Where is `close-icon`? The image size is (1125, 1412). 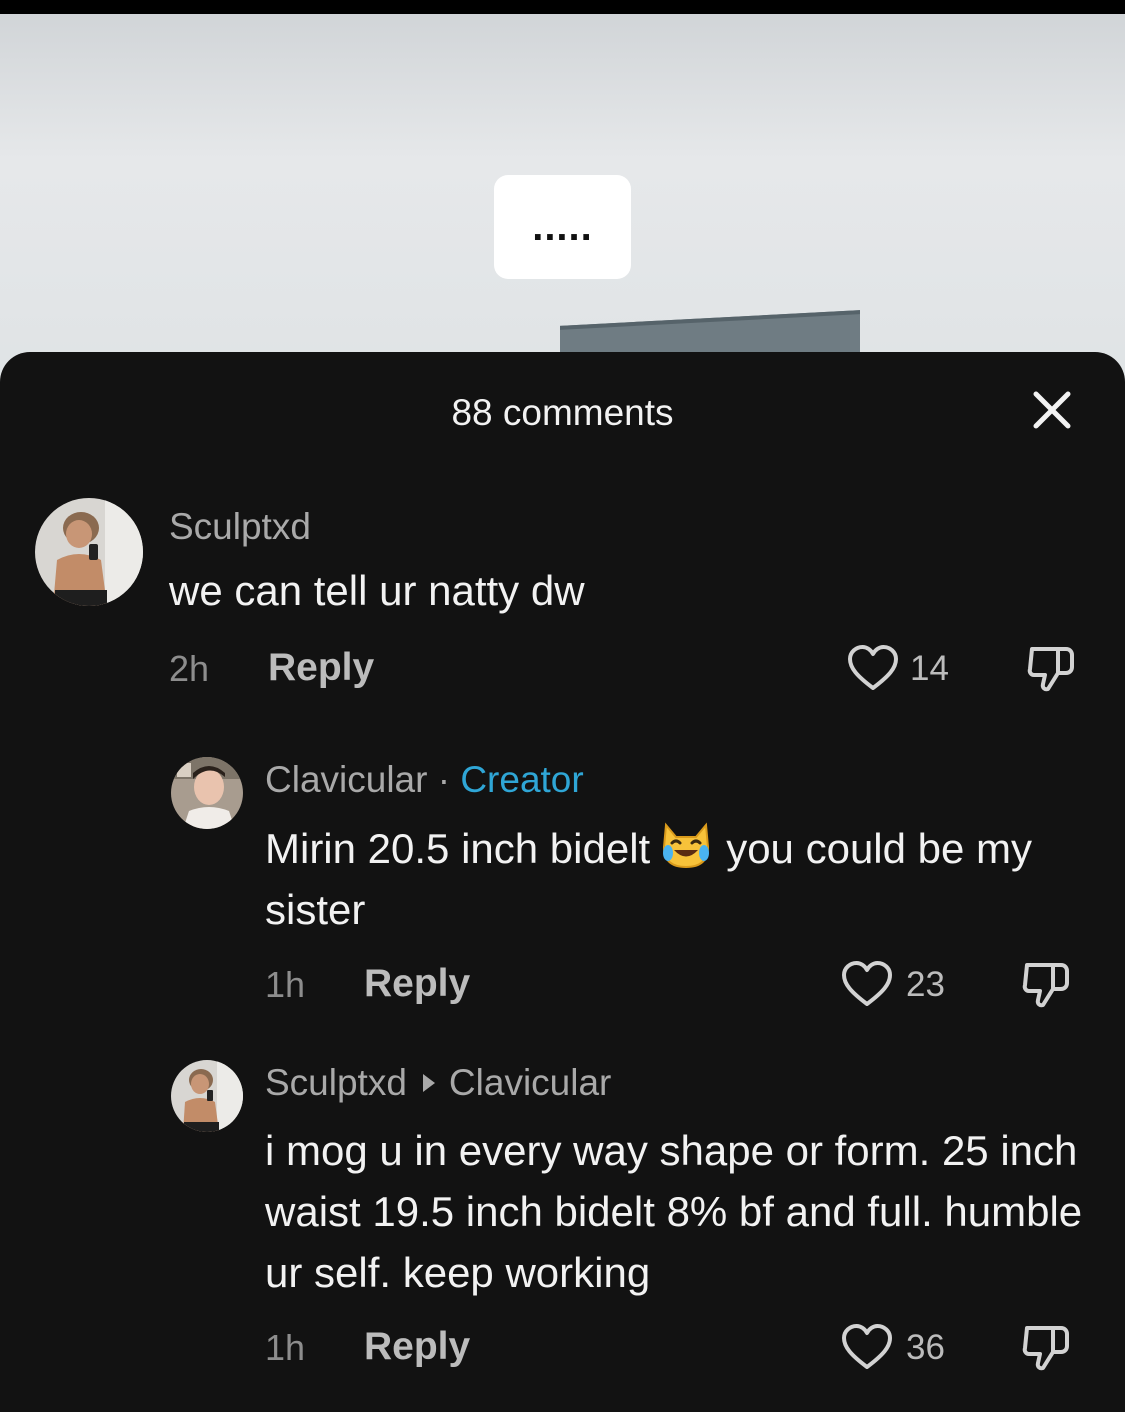 close-icon is located at coordinates (1052, 410).